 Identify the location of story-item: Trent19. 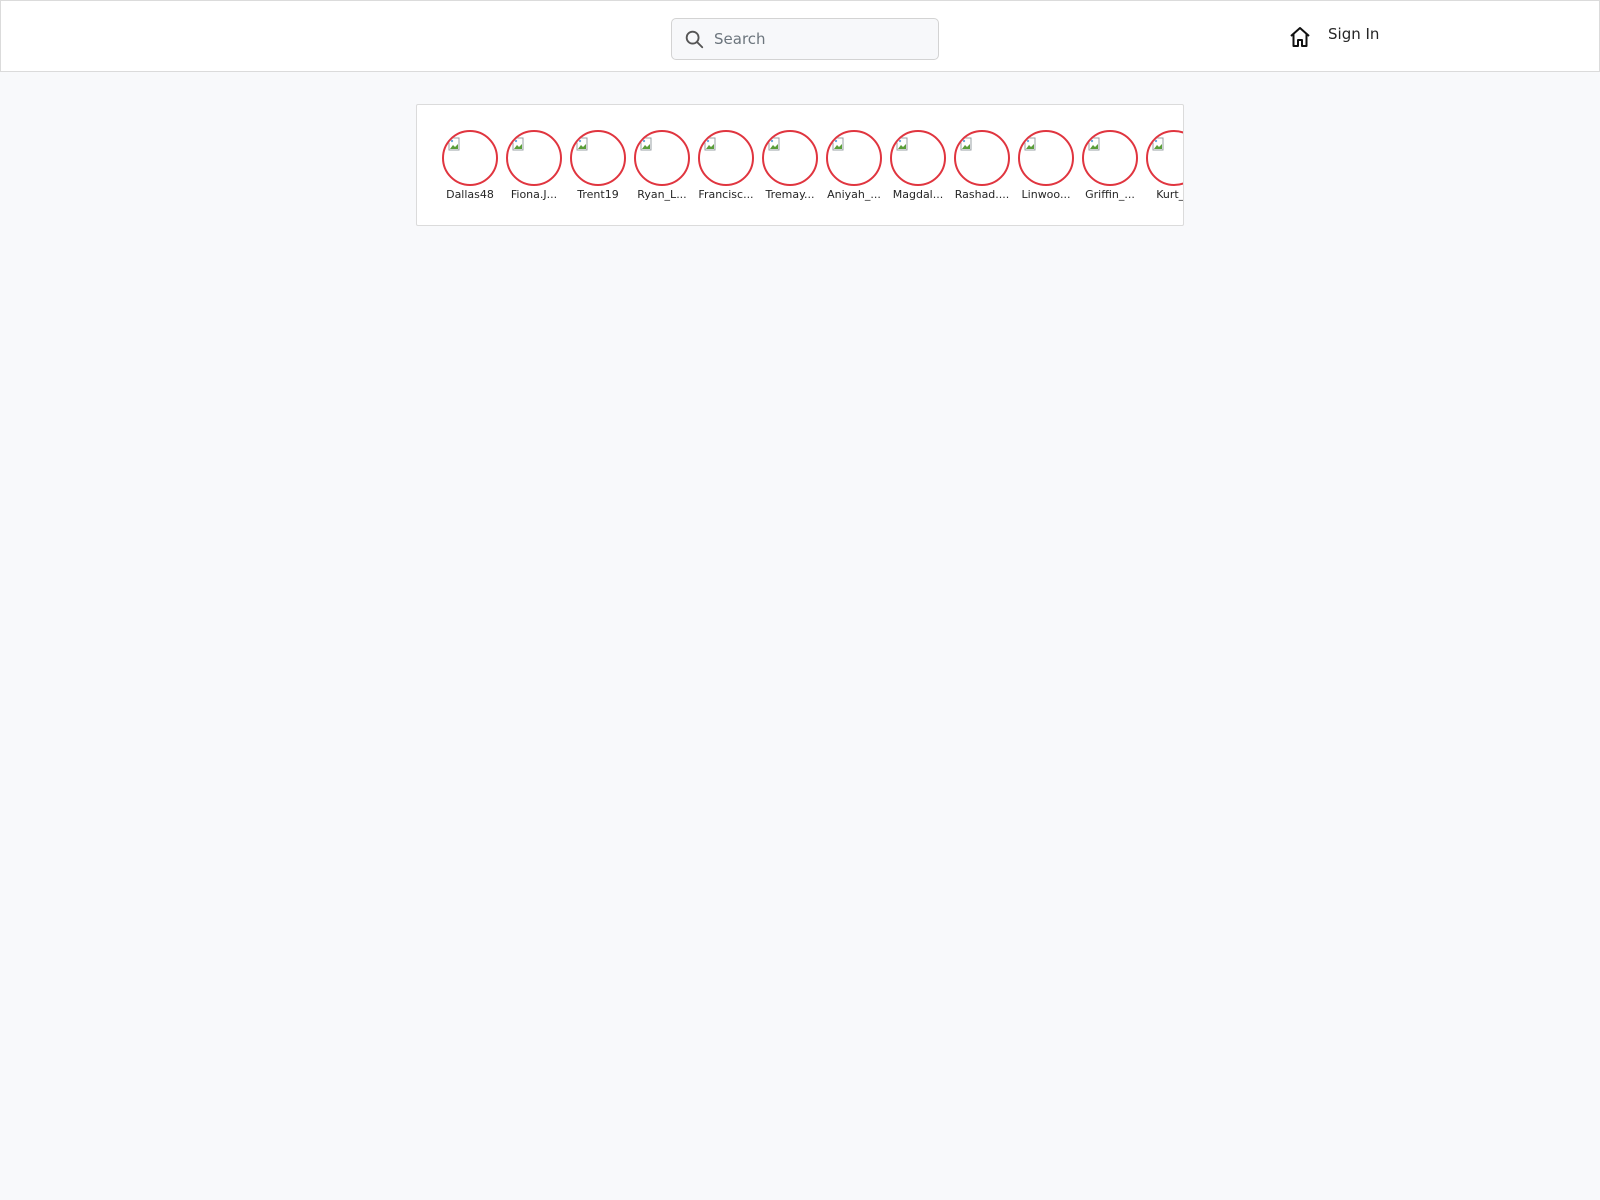
(598, 166).